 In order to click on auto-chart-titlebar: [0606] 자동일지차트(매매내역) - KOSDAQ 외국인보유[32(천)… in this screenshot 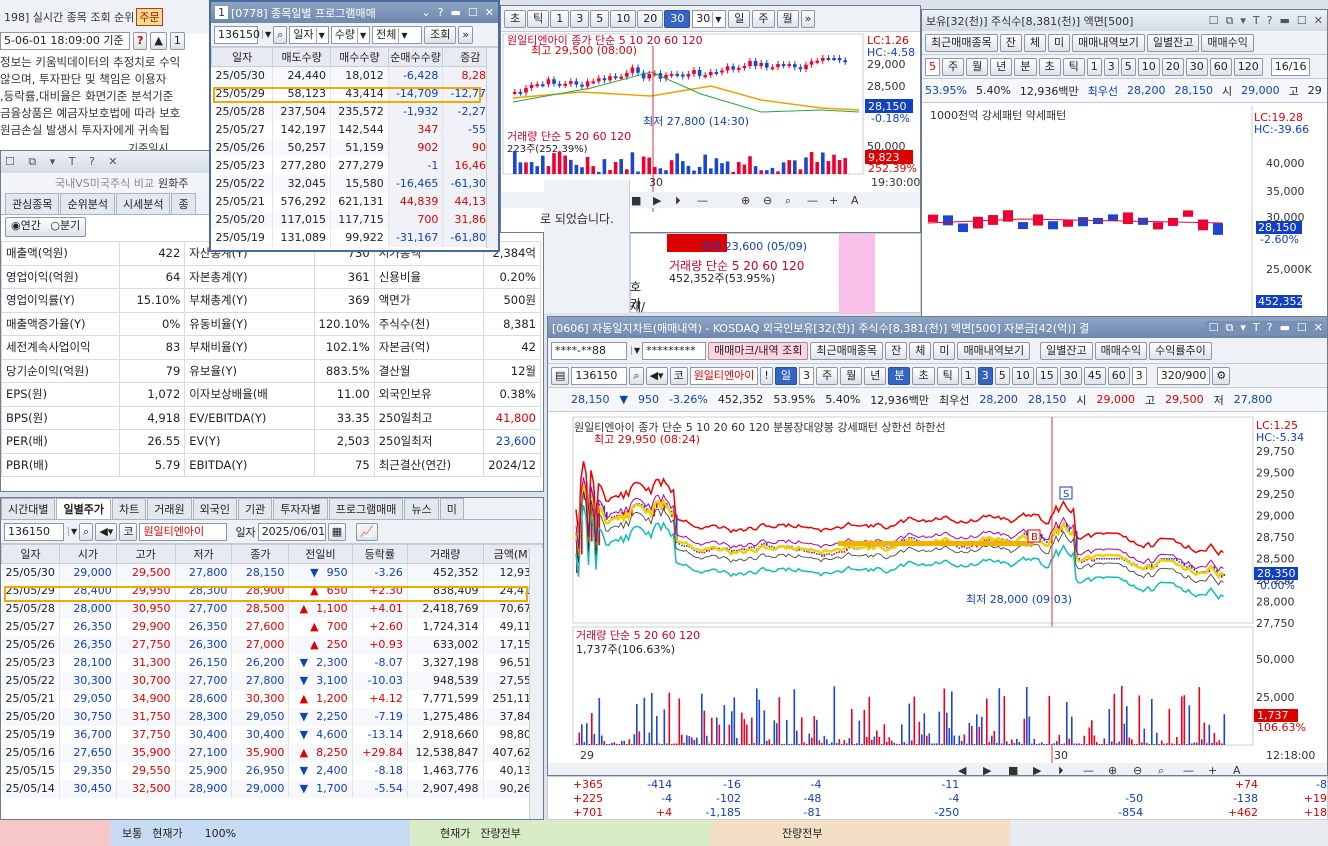, I will do `click(937, 327)`.